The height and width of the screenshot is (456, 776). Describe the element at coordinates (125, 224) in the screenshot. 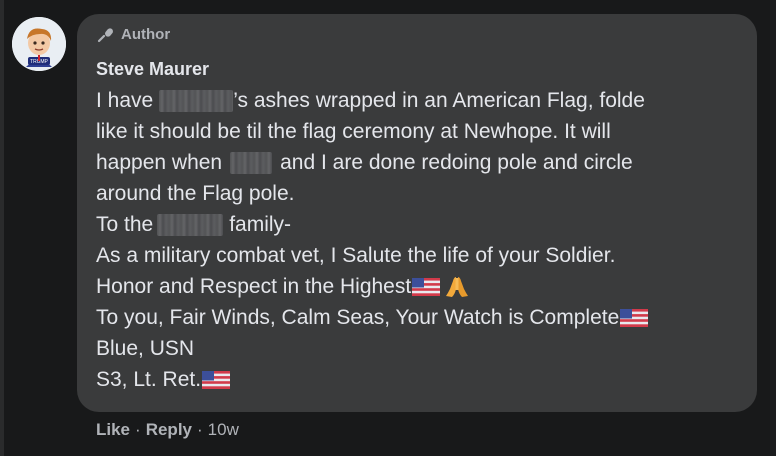

I see `comment-text-segment: To the` at that location.